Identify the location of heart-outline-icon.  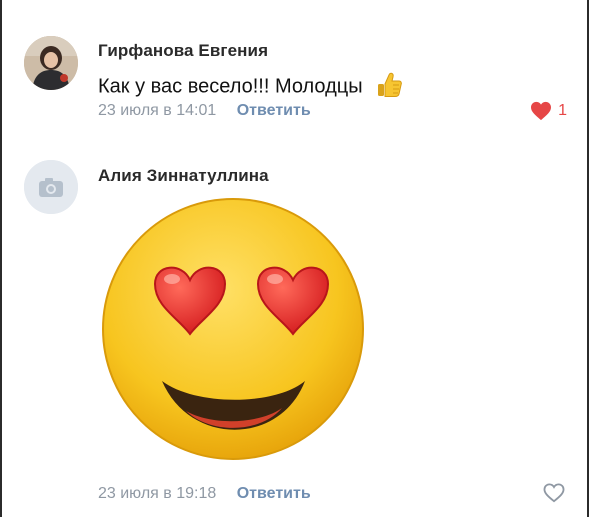
(554, 493).